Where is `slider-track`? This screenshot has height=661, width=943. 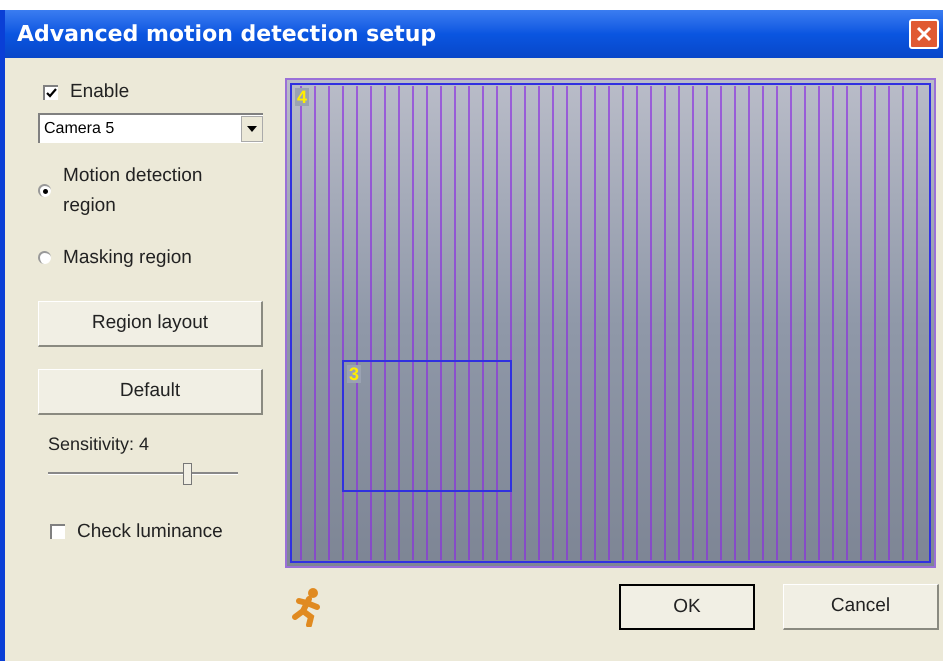 slider-track is located at coordinates (143, 474).